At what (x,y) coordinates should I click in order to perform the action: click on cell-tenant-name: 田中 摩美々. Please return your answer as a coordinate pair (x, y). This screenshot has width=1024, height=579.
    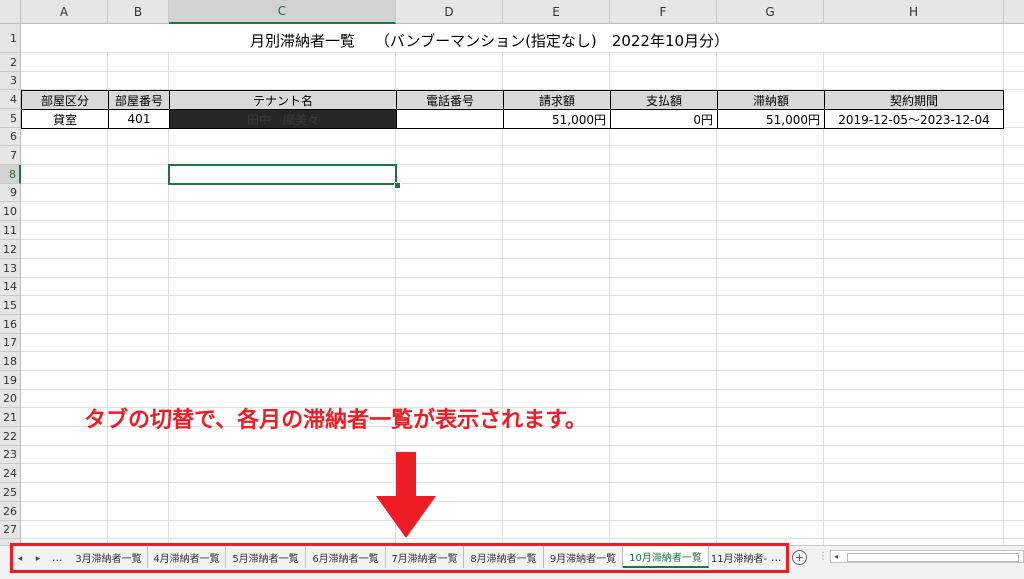
    Looking at the image, I should click on (283, 119).